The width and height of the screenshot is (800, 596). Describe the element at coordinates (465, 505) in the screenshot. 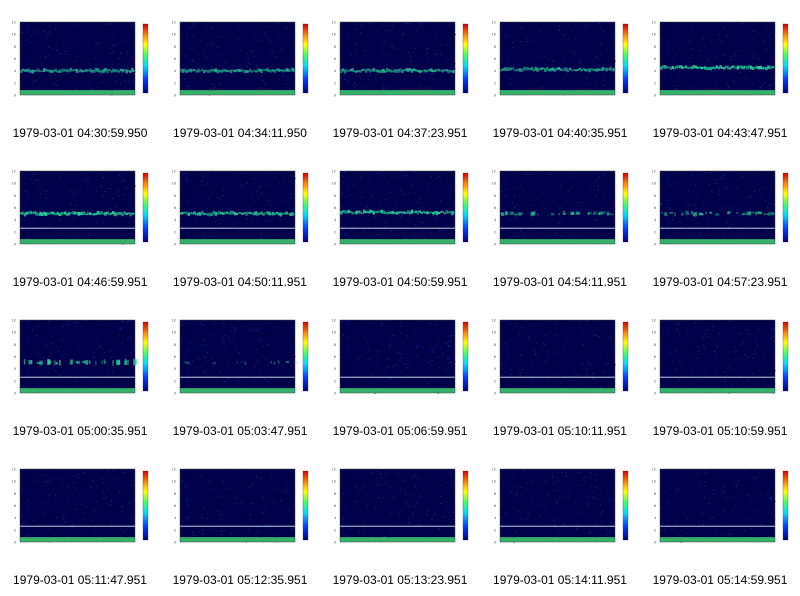

I see `colorbar` at that location.